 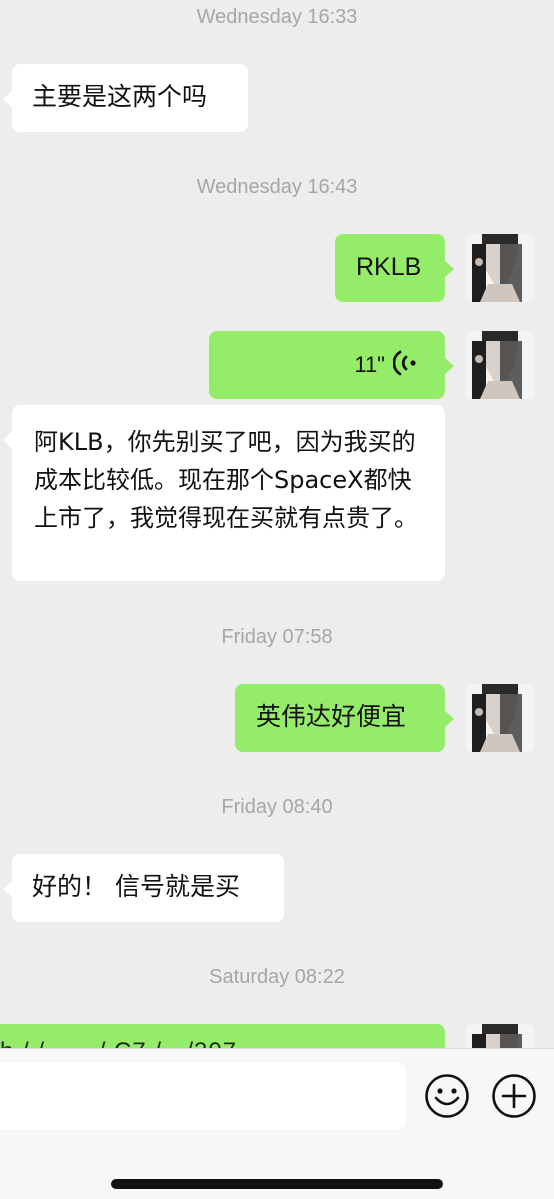 What do you see at coordinates (369, 364) in the screenshot?
I see `voice-duration: 11"` at bounding box center [369, 364].